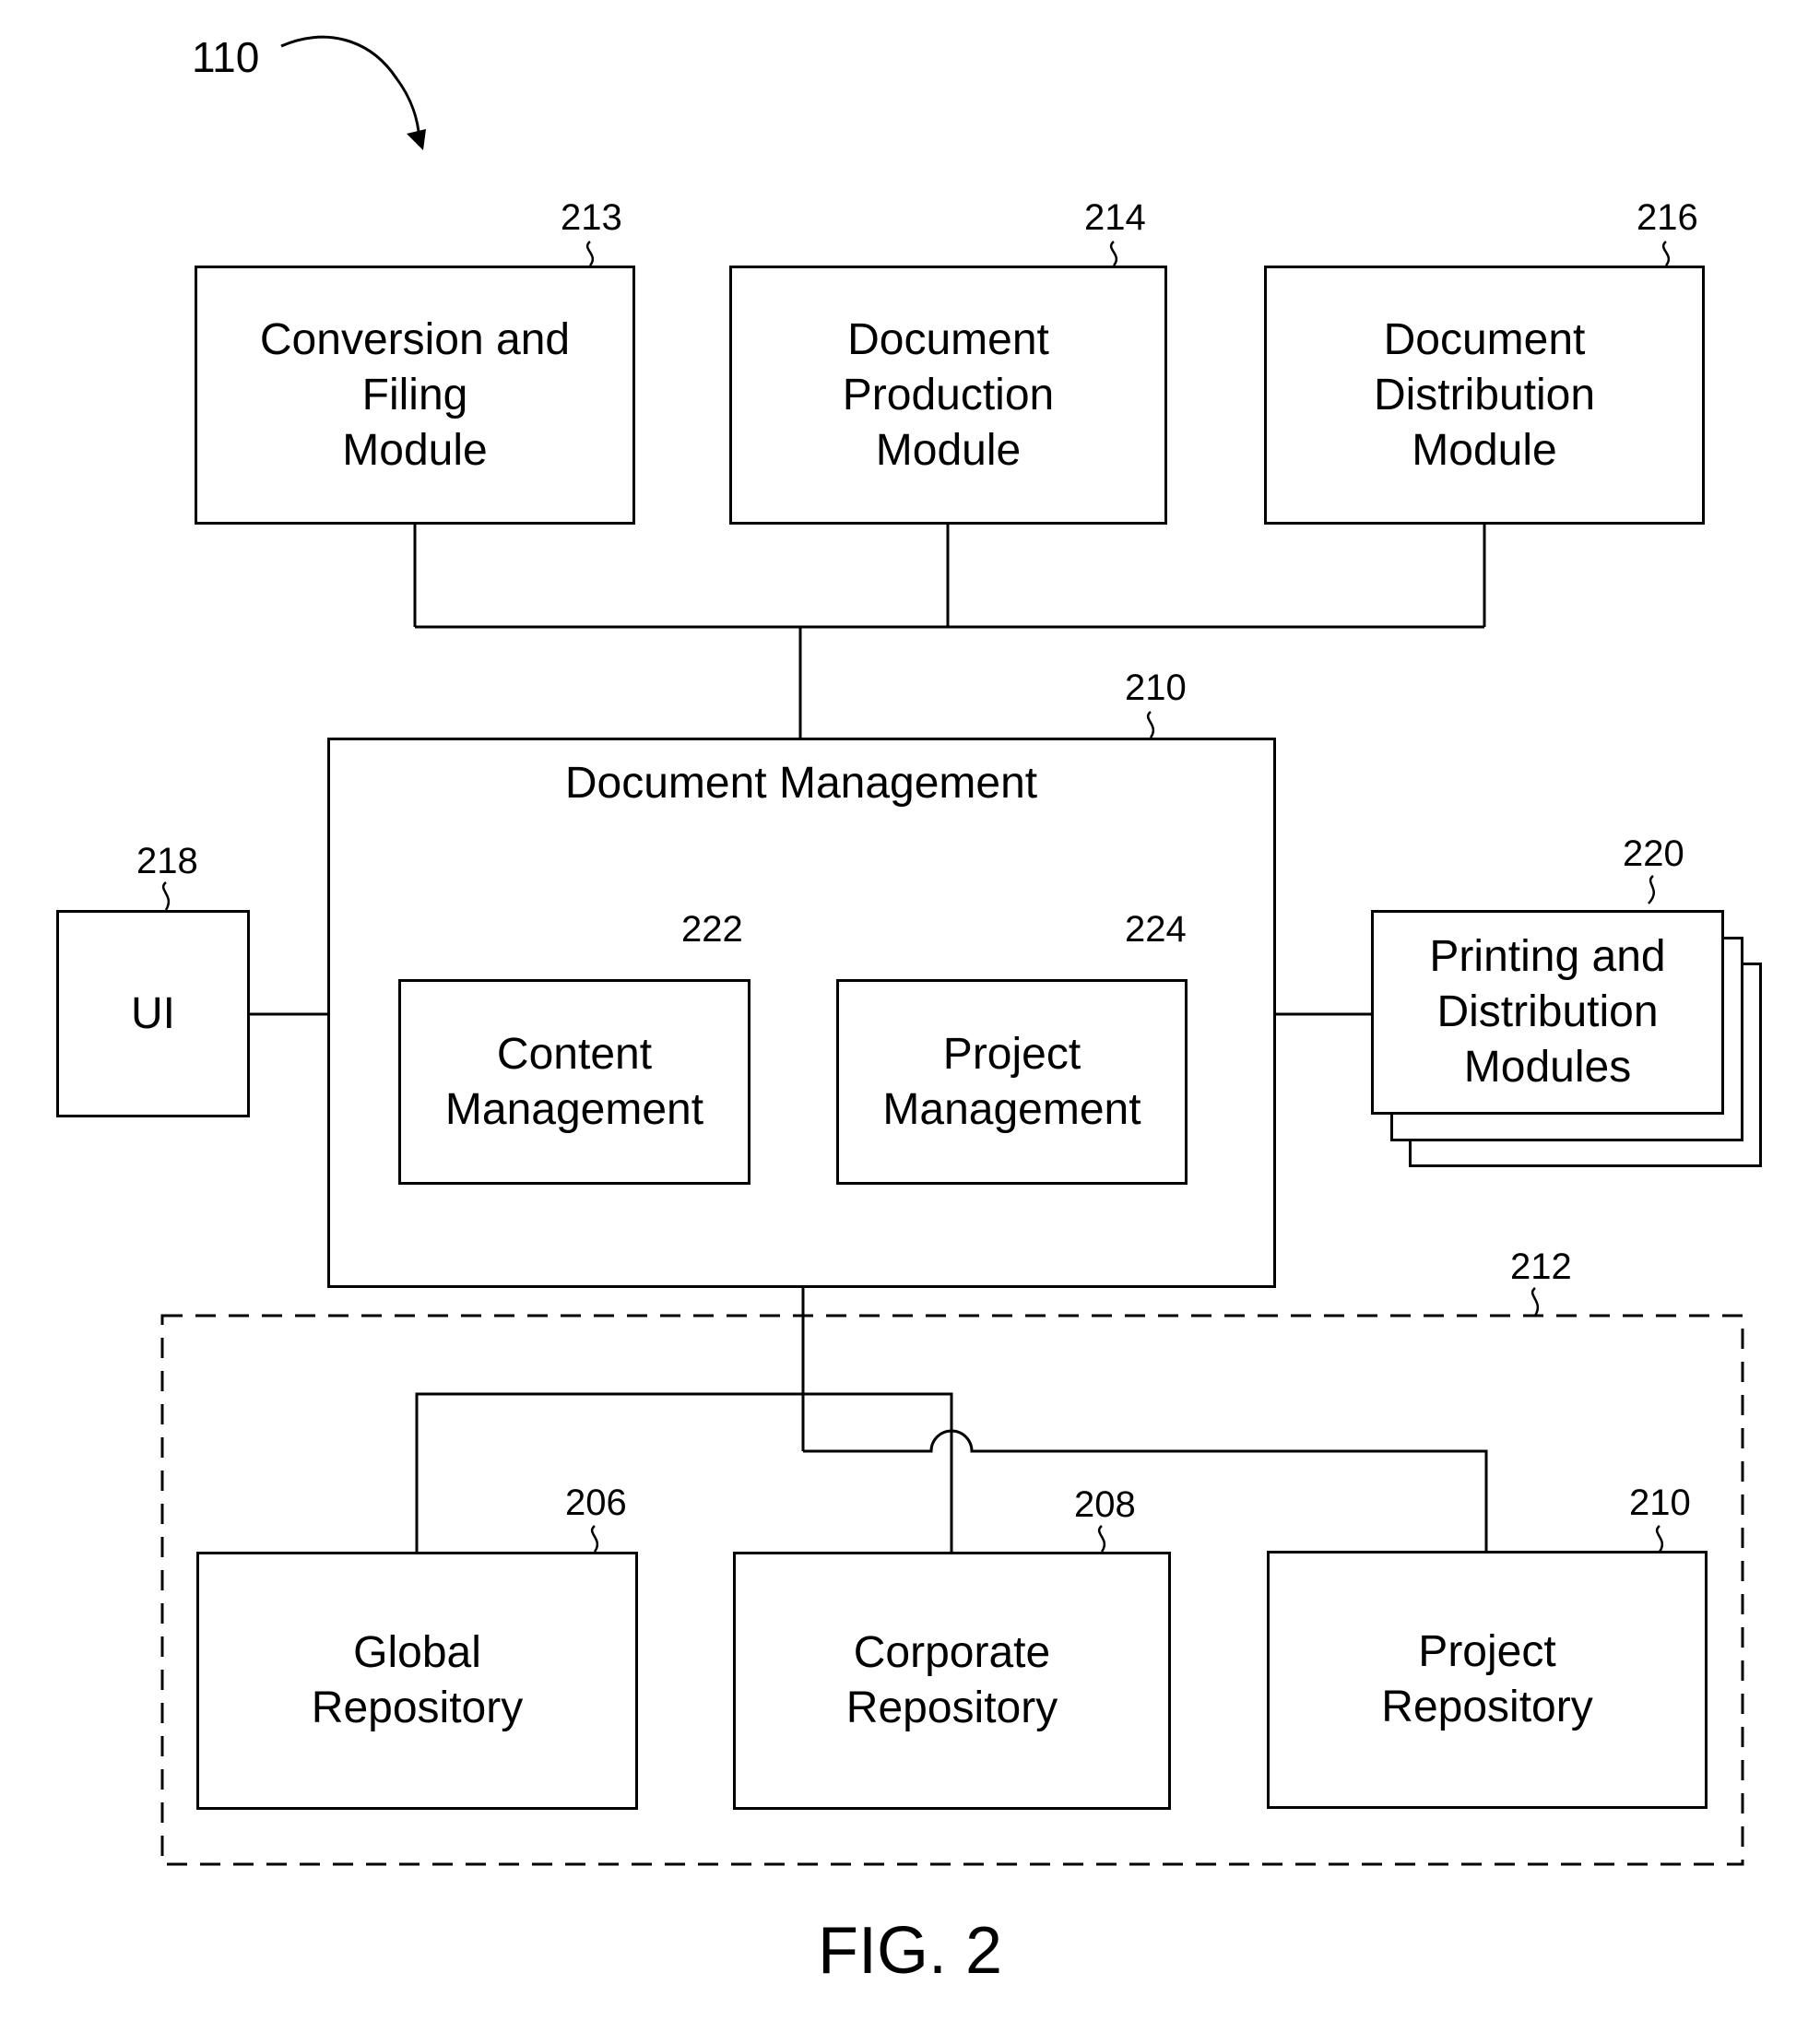 The height and width of the screenshot is (2032, 1820). What do you see at coordinates (1667, 218) in the screenshot?
I see `ref-number: 216` at bounding box center [1667, 218].